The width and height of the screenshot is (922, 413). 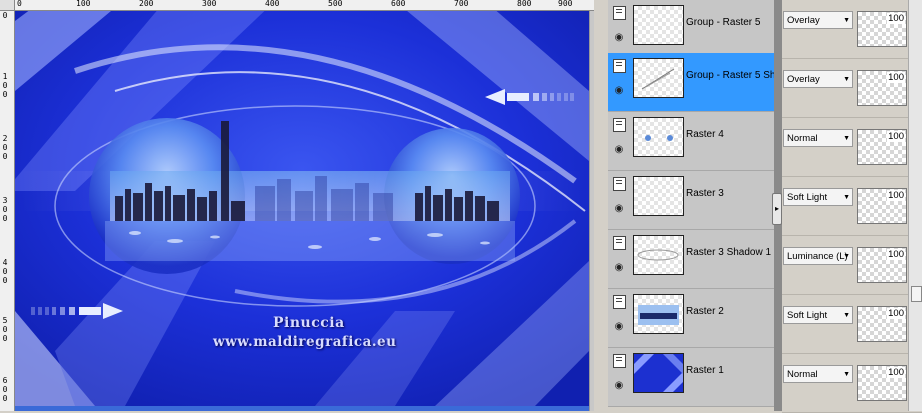 What do you see at coordinates (916, 294) in the screenshot?
I see `palette-scroll-thumb` at bounding box center [916, 294].